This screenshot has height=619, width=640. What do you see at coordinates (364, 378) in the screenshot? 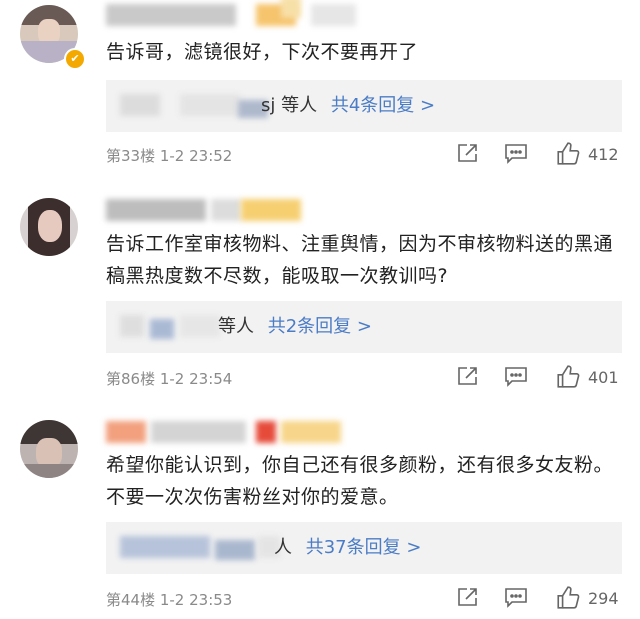
I see `comment-meta: 第86楼 1-2 23:54 401` at bounding box center [364, 378].